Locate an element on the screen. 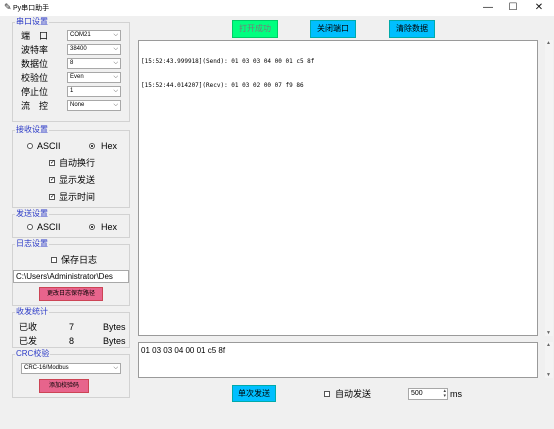  receive-ascii-label: ASCII is located at coordinates (49, 146).